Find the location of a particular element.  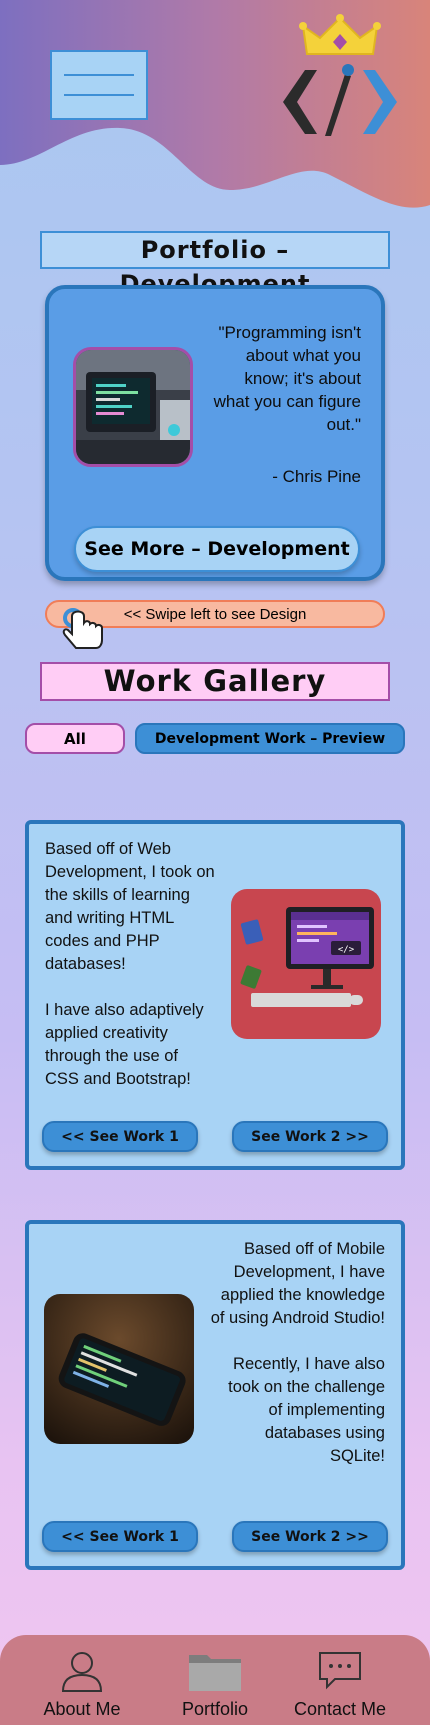

folder-icon is located at coordinates (215, 1673).